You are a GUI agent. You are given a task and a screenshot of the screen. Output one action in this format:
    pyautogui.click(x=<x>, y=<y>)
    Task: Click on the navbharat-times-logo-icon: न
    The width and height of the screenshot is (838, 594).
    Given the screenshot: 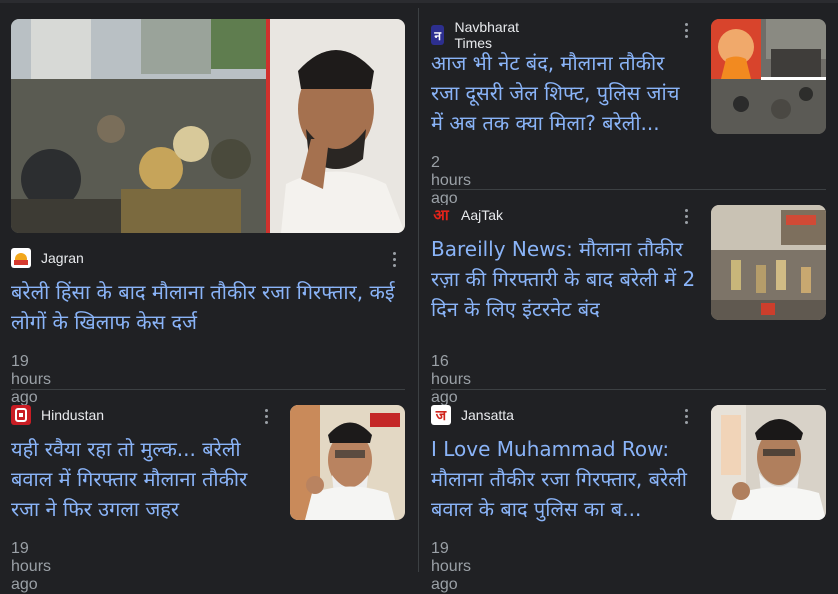 What is the action you would take?
    pyautogui.click(x=438, y=35)
    